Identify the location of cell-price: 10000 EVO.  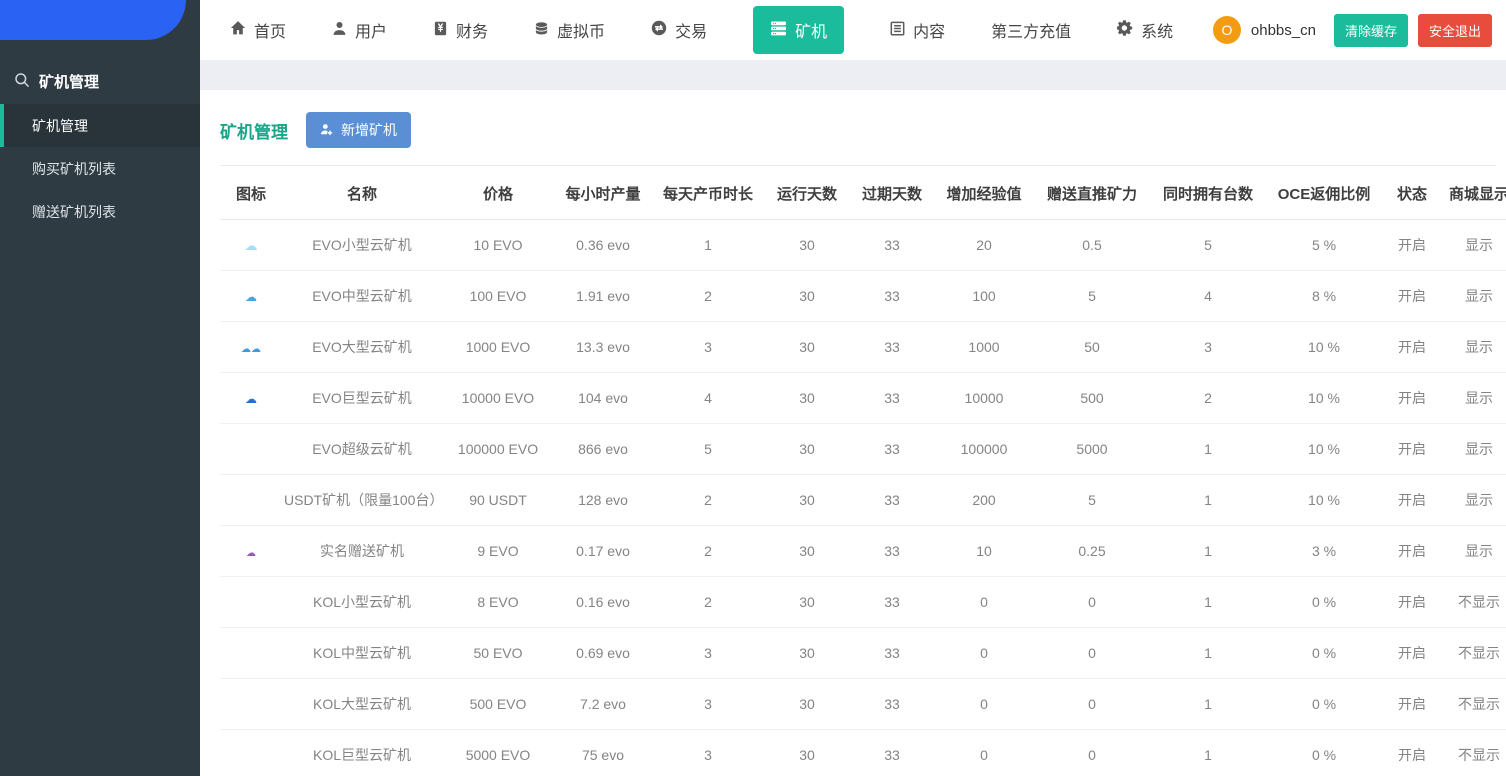
(498, 398).